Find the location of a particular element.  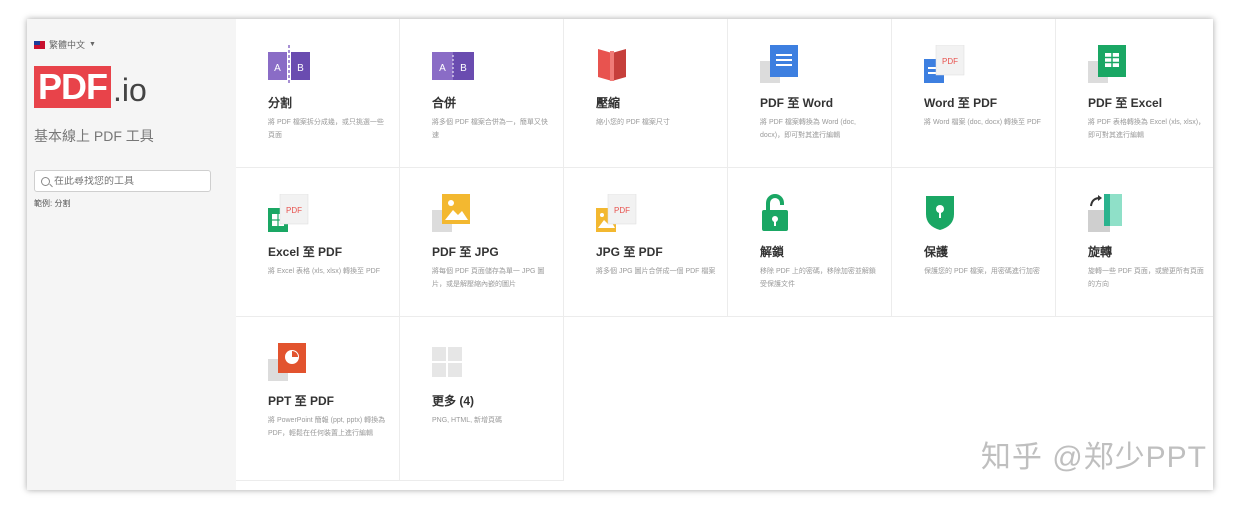

tool-card-split: A B 分割 將 PDF 檔案拆分成幾，或只挑選一些頁面 is located at coordinates (318, 93).